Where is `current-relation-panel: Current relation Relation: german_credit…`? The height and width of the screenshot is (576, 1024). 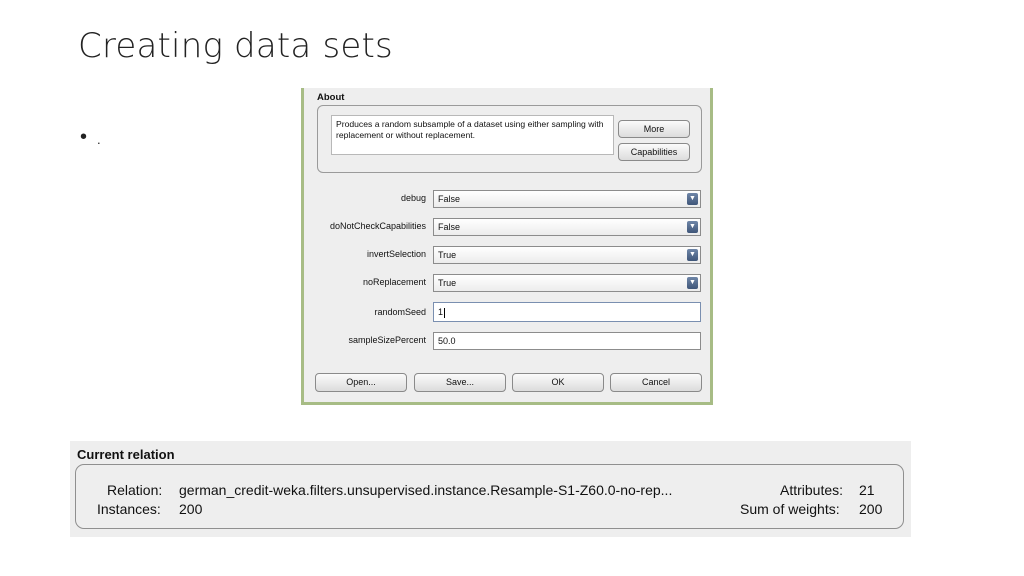
current-relation-panel: Current relation Relation: german_credit… is located at coordinates (490, 489).